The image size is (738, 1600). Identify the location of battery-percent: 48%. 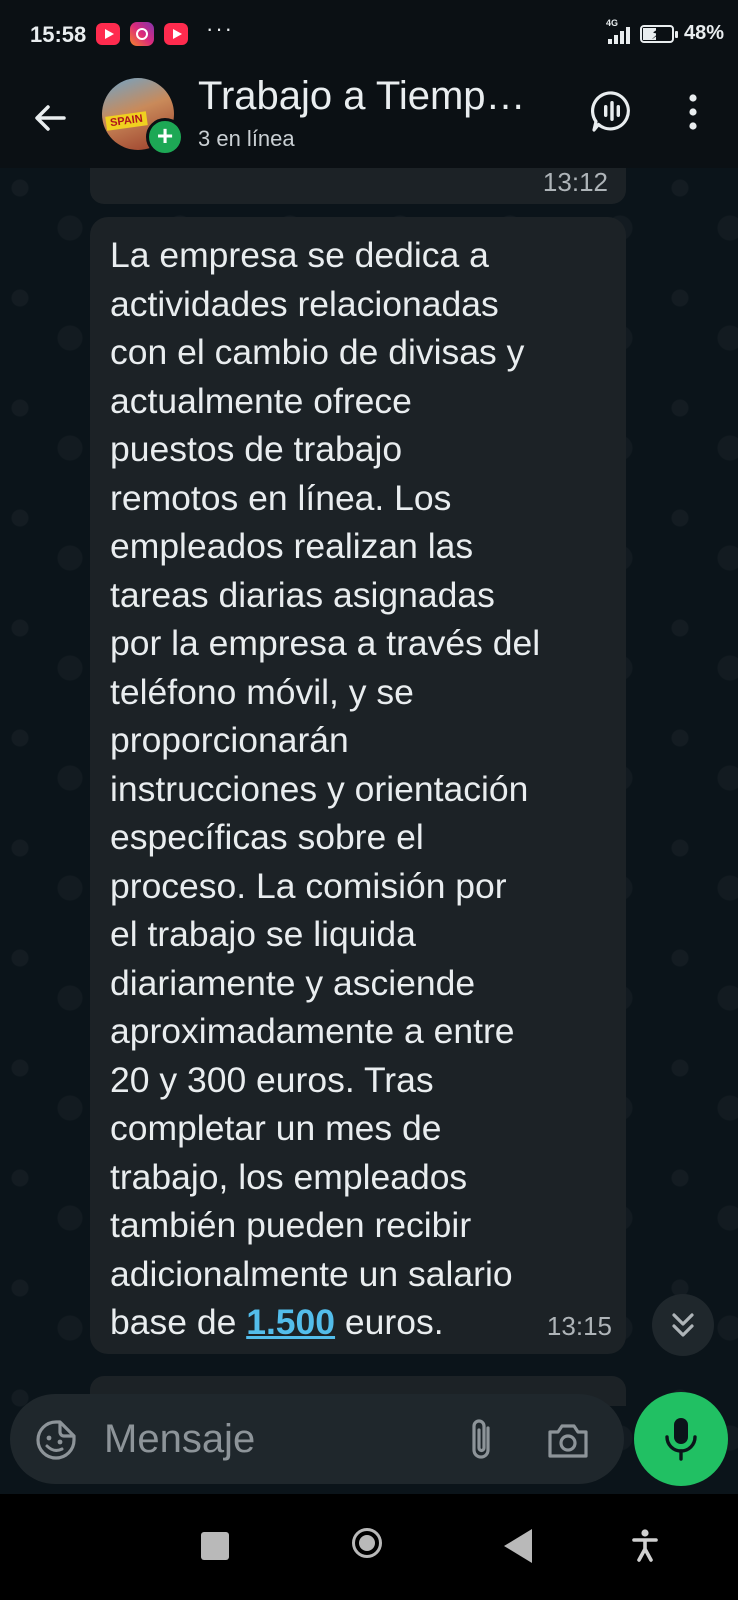
(703, 33).